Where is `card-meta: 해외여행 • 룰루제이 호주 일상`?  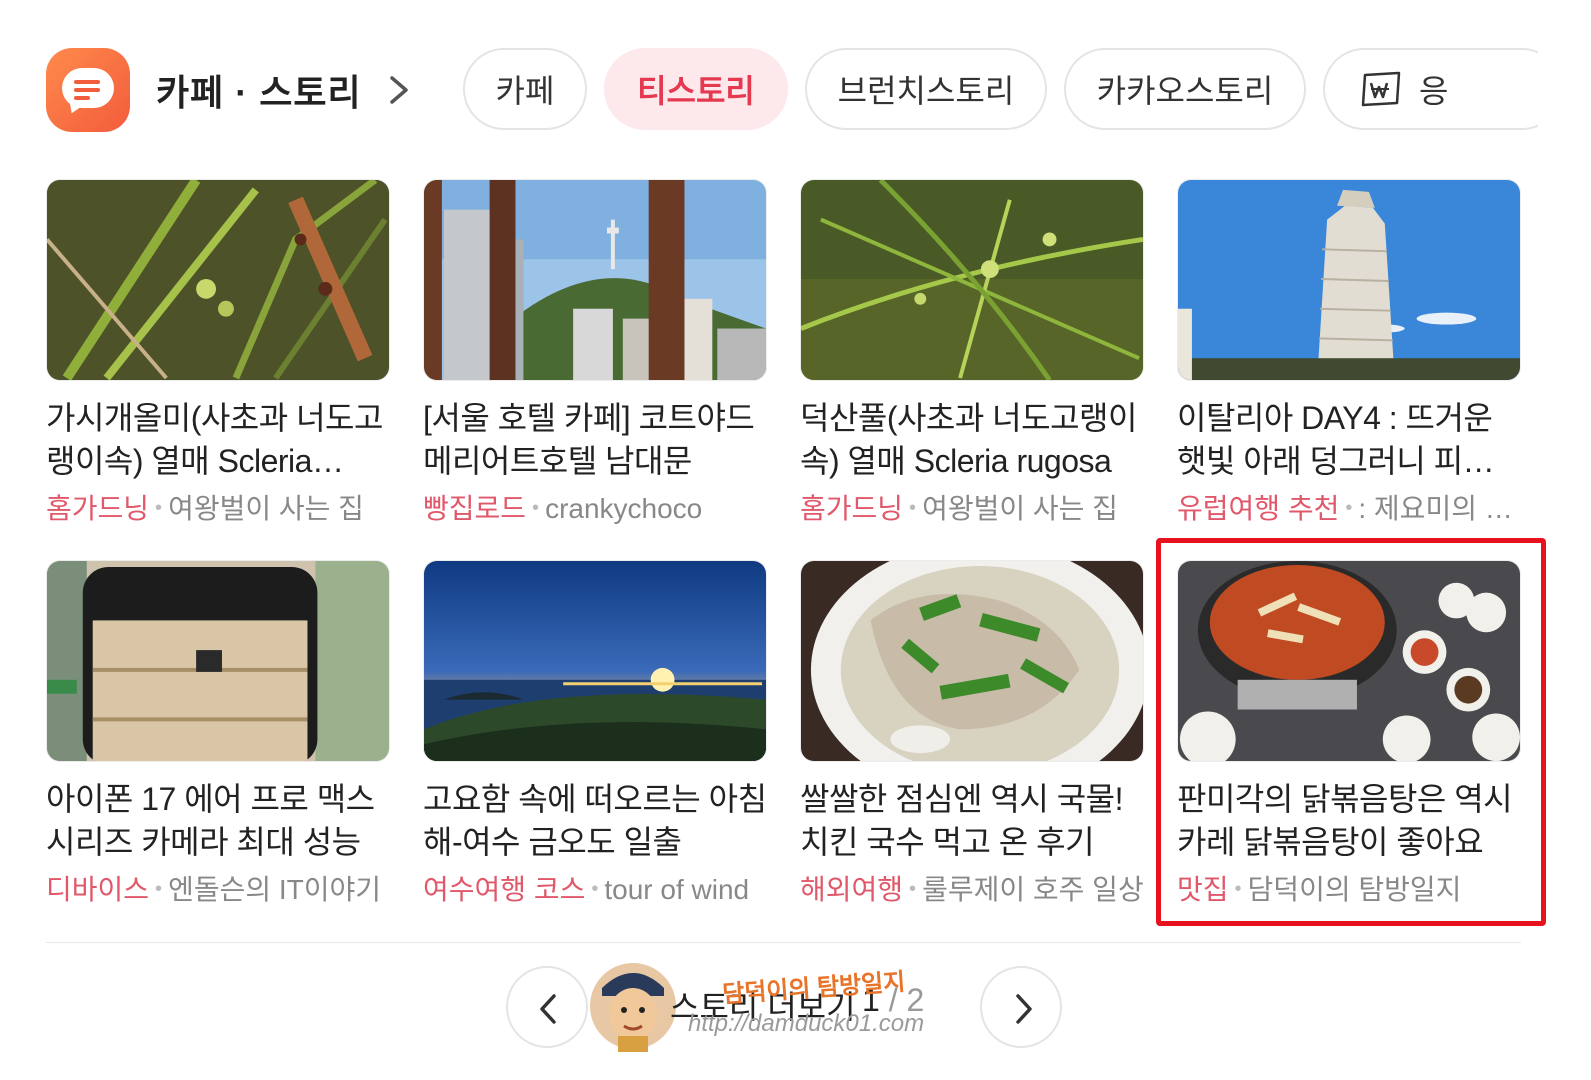 card-meta: 해외여행 • 룰루제이 호주 일상 is located at coordinates (972, 889).